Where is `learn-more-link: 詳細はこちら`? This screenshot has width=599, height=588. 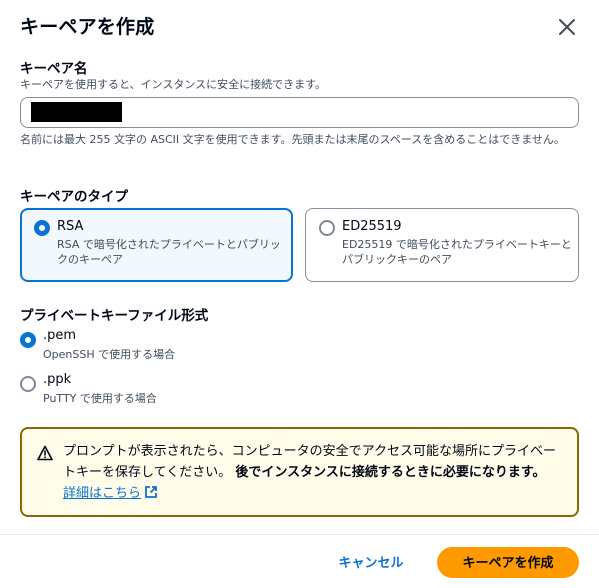
learn-more-link: 詳細はこちら is located at coordinates (110, 493).